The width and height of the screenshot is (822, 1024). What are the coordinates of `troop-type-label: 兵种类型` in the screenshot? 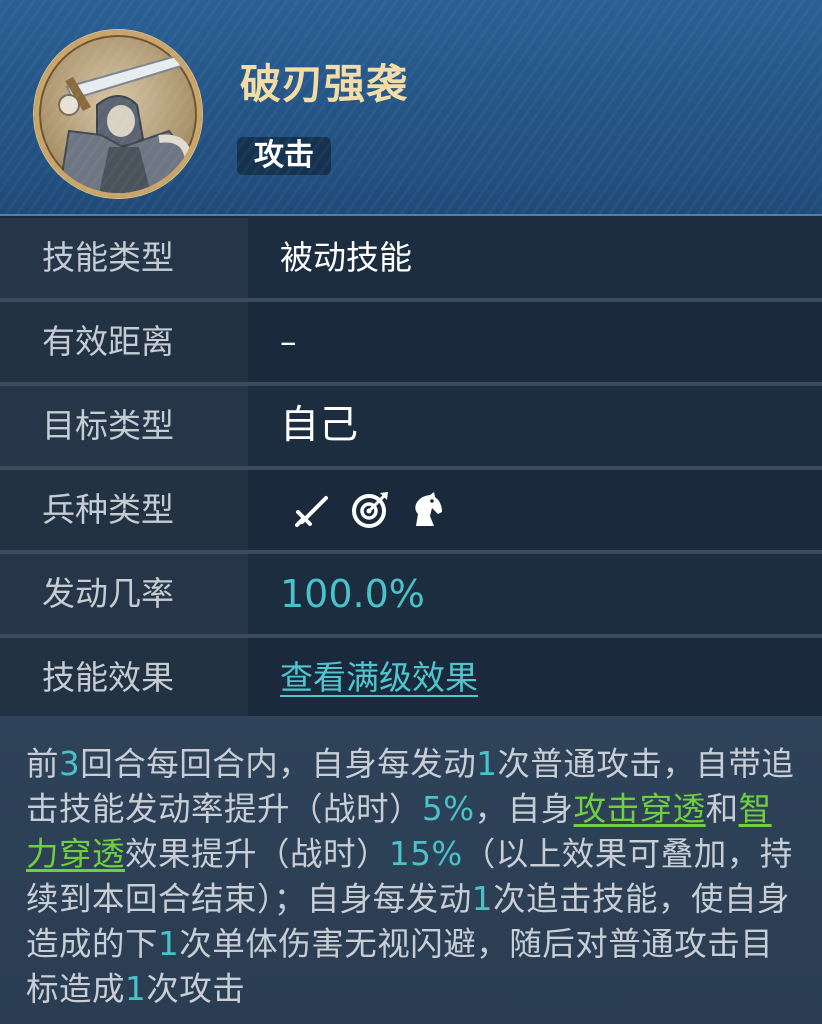 It's located at (108, 509).